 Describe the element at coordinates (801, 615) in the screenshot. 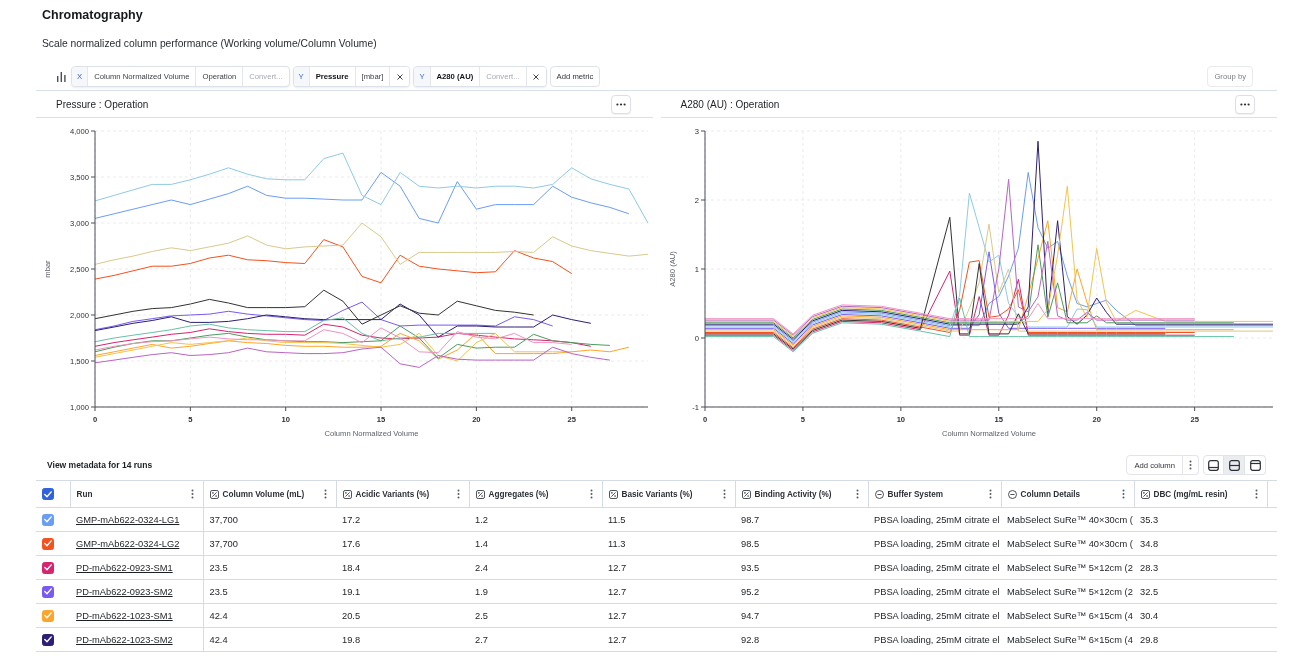

I see `table-cell: 94.7` at that location.